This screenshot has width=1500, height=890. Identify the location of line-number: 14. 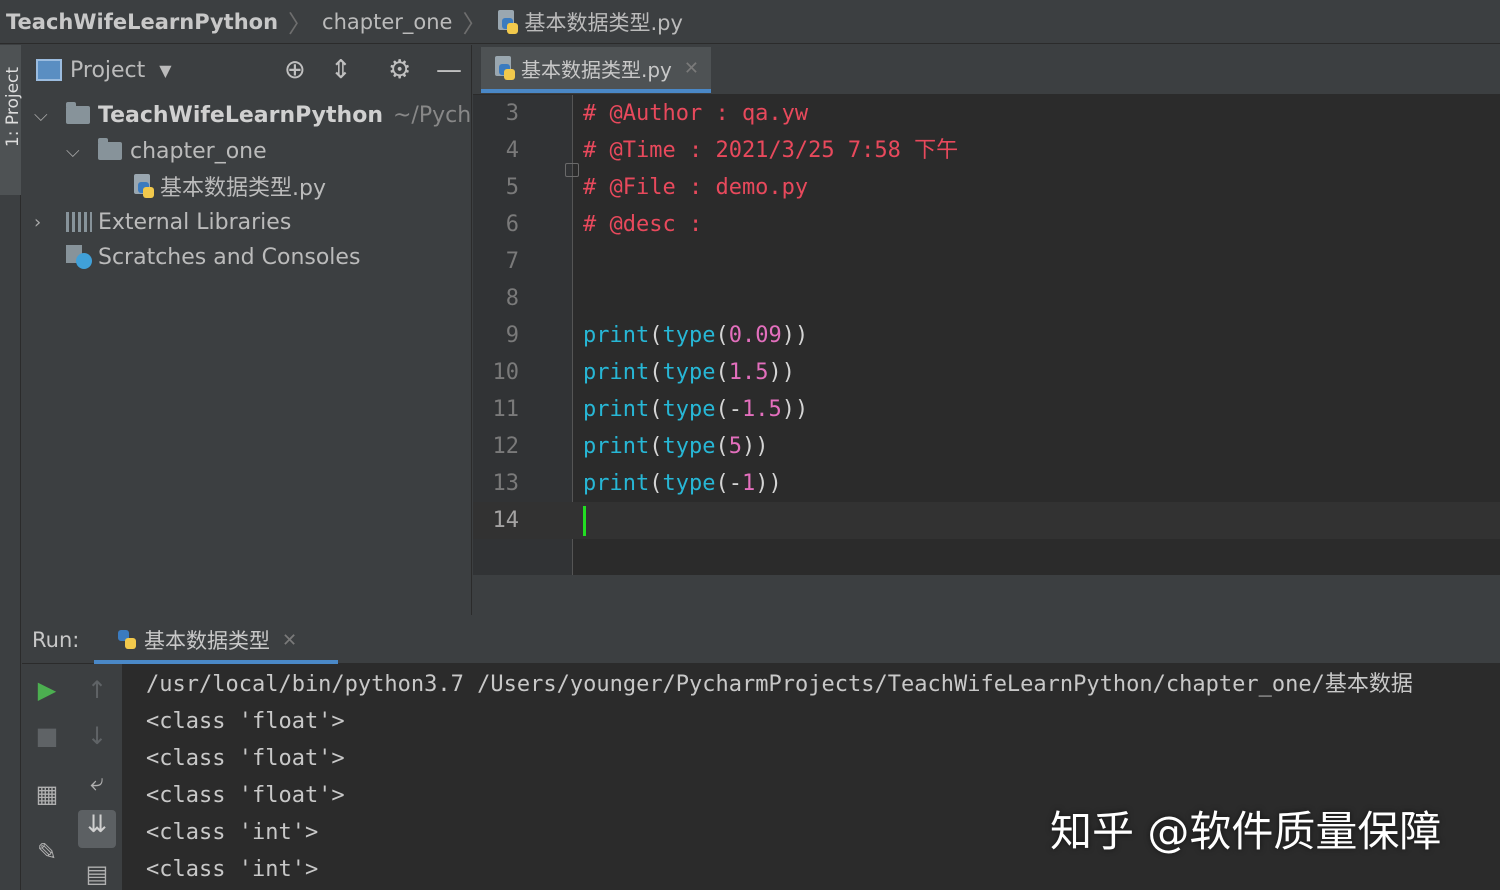
(506, 520).